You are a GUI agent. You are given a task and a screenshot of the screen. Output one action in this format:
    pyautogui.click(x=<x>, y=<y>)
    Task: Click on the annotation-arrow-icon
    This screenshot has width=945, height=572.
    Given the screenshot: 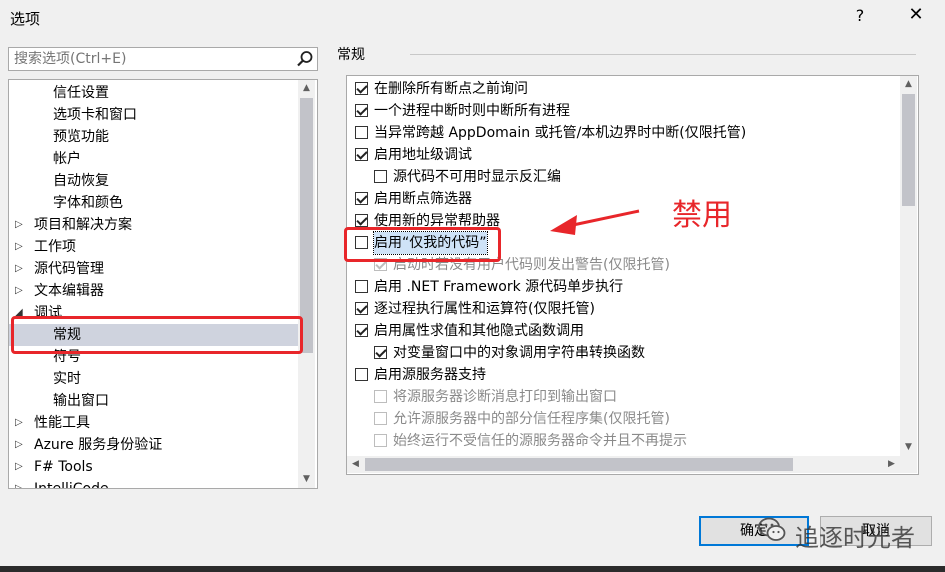 What is the action you would take?
    pyautogui.click(x=595, y=222)
    